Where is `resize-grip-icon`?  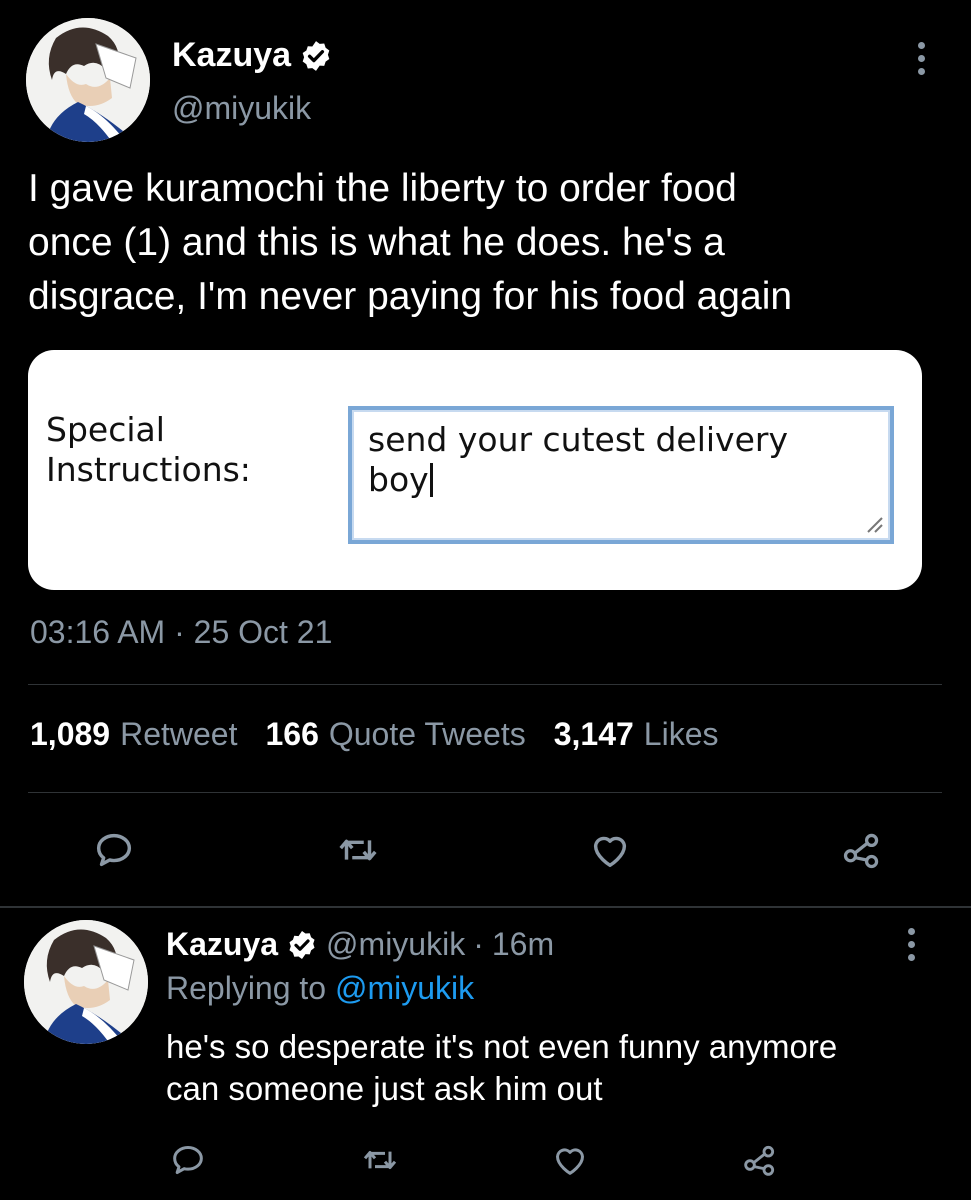
resize-grip-icon is located at coordinates (875, 525).